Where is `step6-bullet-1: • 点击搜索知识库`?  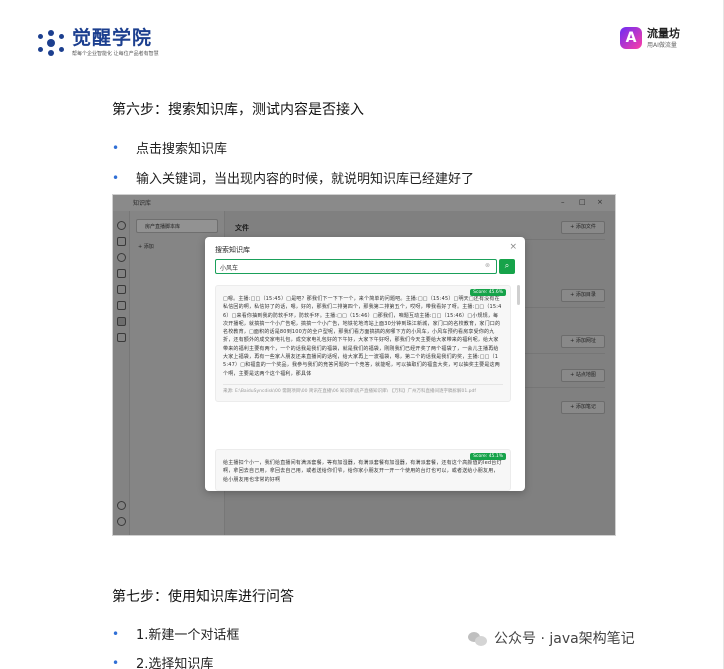
step6-bullet-1: • 点击搜索知识库 is located at coordinates (170, 148).